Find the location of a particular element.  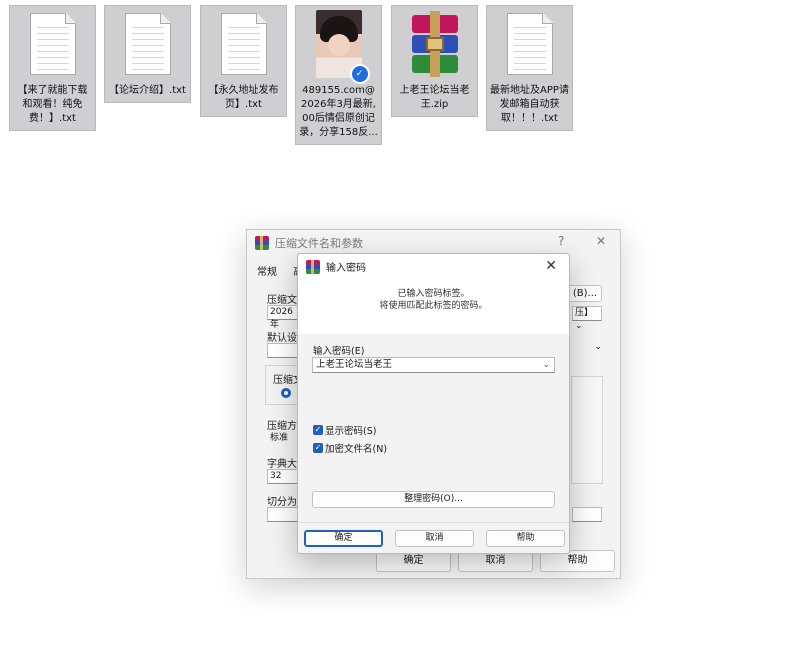

compression-method-label: 压缩方 is located at coordinates (282, 426).